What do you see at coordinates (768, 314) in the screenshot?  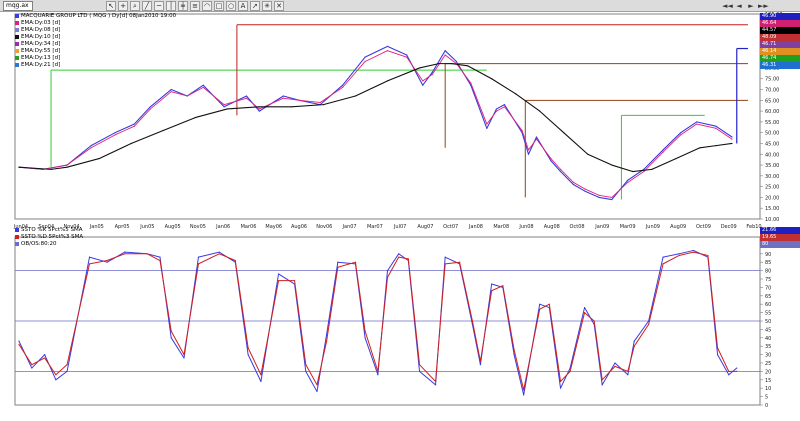 I see `y-tick-label: 55` at bounding box center [768, 314].